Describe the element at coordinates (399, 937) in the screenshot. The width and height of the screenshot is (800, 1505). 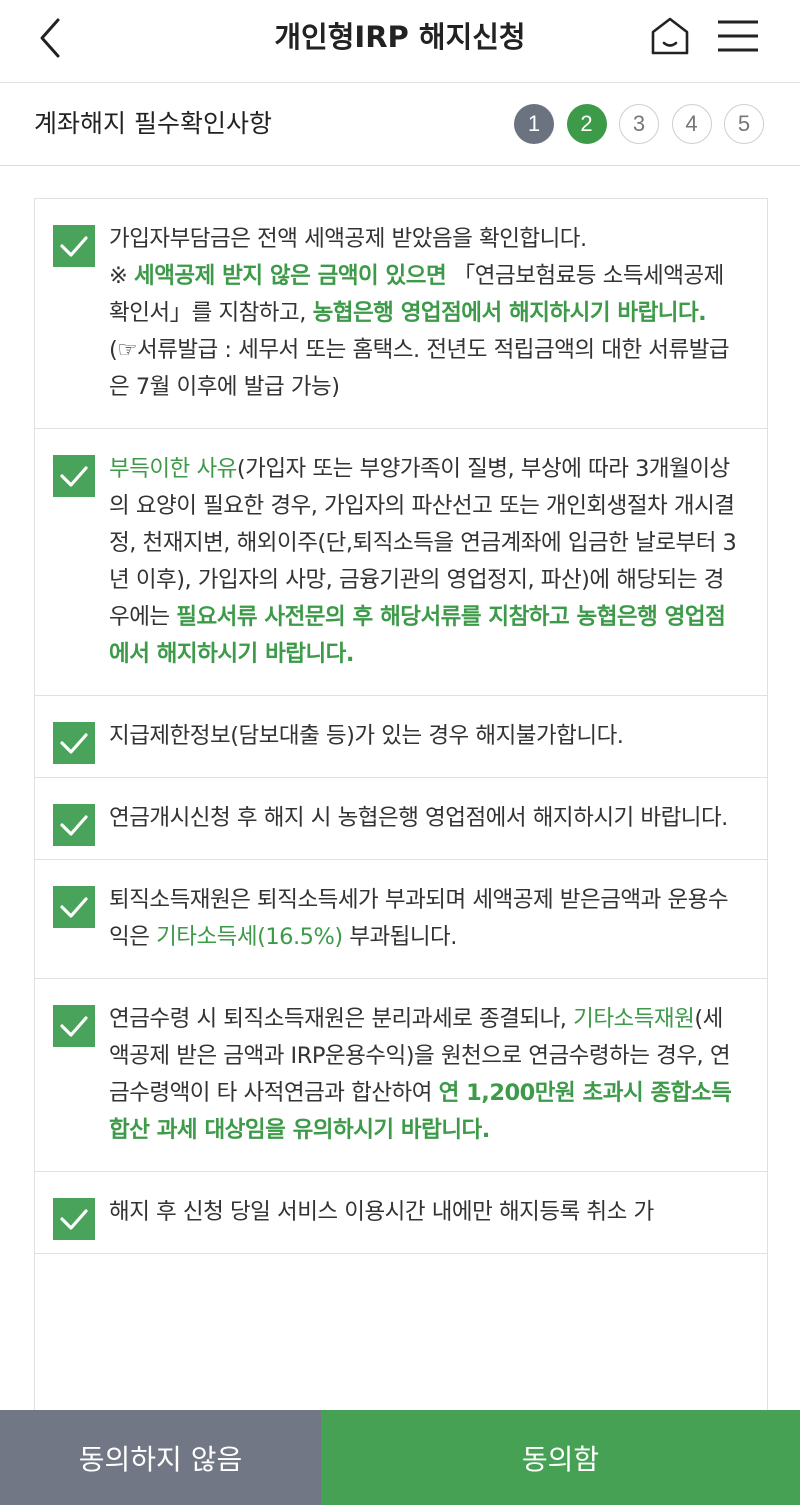
I see `body-text: 부과됩니다.` at that location.